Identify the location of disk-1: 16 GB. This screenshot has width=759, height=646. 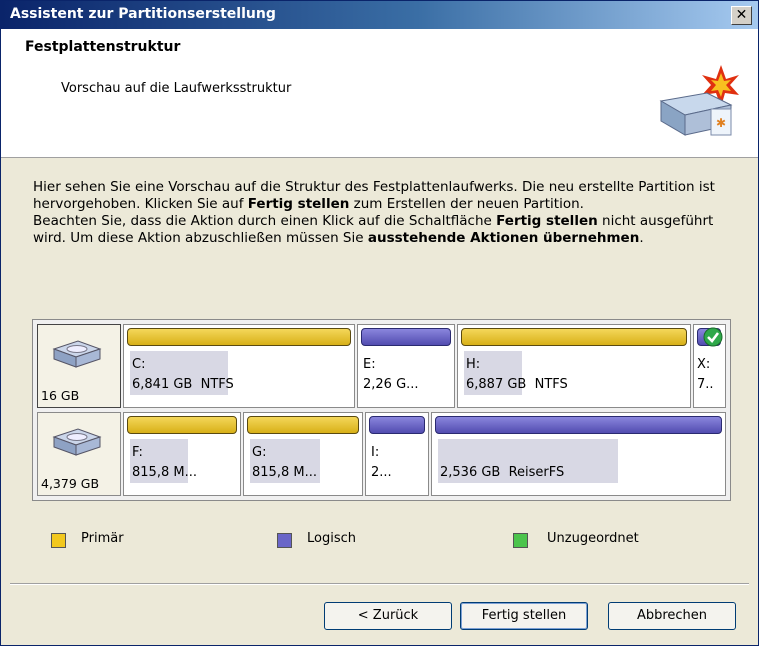
(79, 366).